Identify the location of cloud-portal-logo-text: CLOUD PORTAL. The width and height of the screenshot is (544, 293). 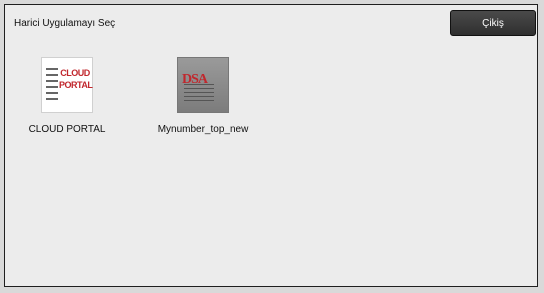
(76, 79).